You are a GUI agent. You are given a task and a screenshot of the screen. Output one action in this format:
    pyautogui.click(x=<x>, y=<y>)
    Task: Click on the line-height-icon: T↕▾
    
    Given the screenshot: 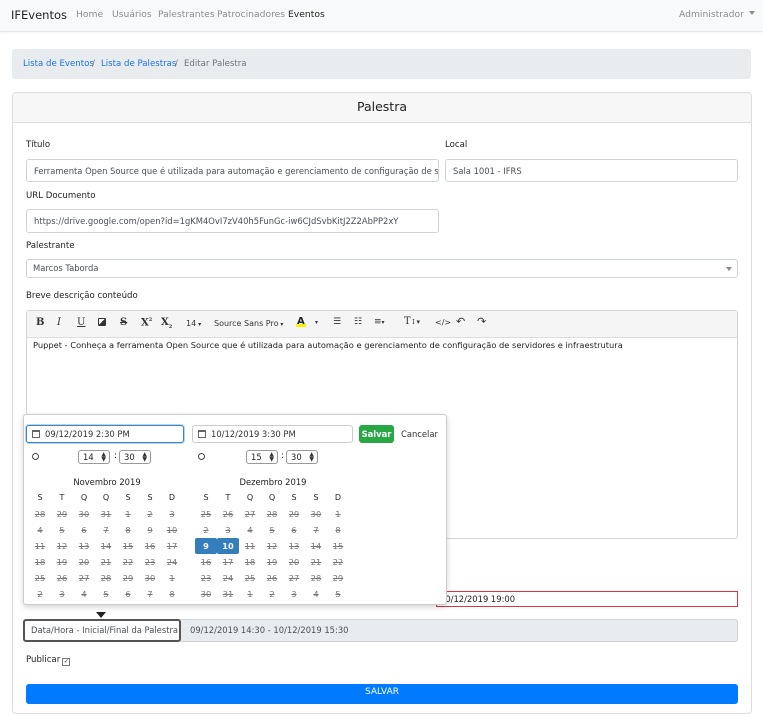 What is the action you would take?
    pyautogui.click(x=412, y=321)
    